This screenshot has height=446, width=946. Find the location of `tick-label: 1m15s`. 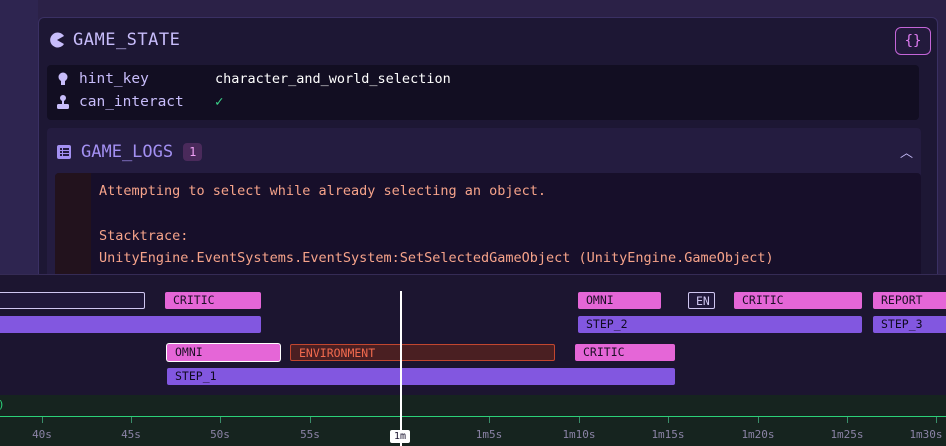

tick-label: 1m15s is located at coordinates (668, 434).